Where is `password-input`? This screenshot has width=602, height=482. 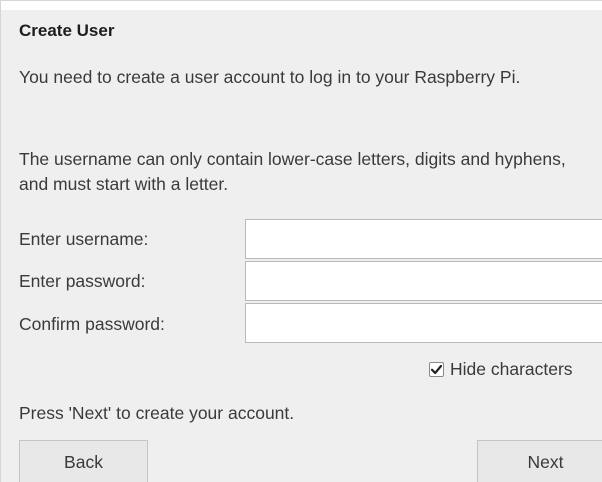
password-input is located at coordinates (423, 281).